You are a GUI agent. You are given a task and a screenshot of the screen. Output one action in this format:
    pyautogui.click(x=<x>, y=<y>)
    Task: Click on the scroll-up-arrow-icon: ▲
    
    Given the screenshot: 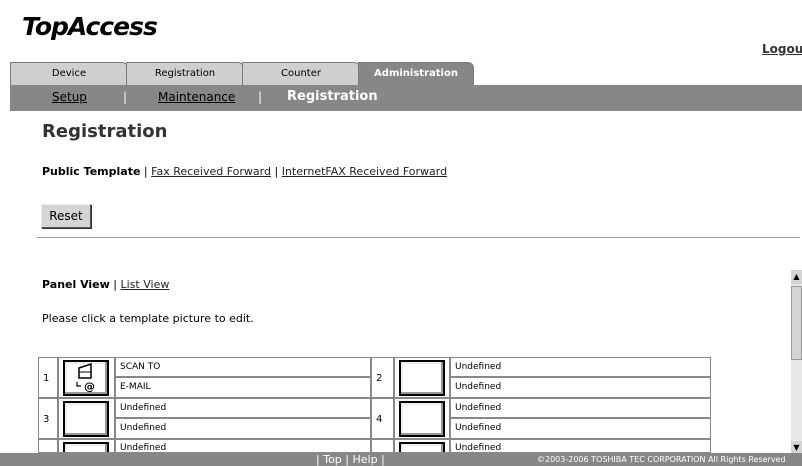 What is the action you would take?
    pyautogui.click(x=796, y=277)
    